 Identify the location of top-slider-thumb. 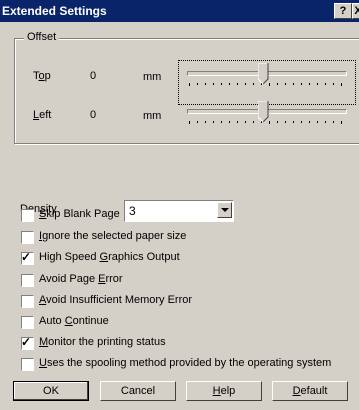
(263, 74).